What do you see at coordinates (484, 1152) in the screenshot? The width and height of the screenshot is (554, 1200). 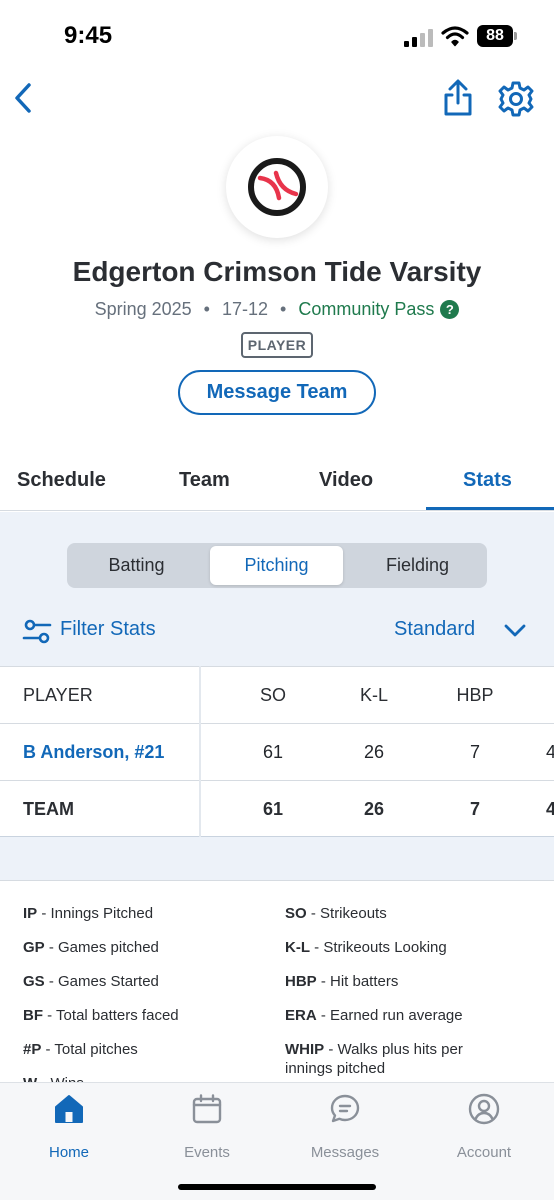 I see `nav-account-label: Account` at bounding box center [484, 1152].